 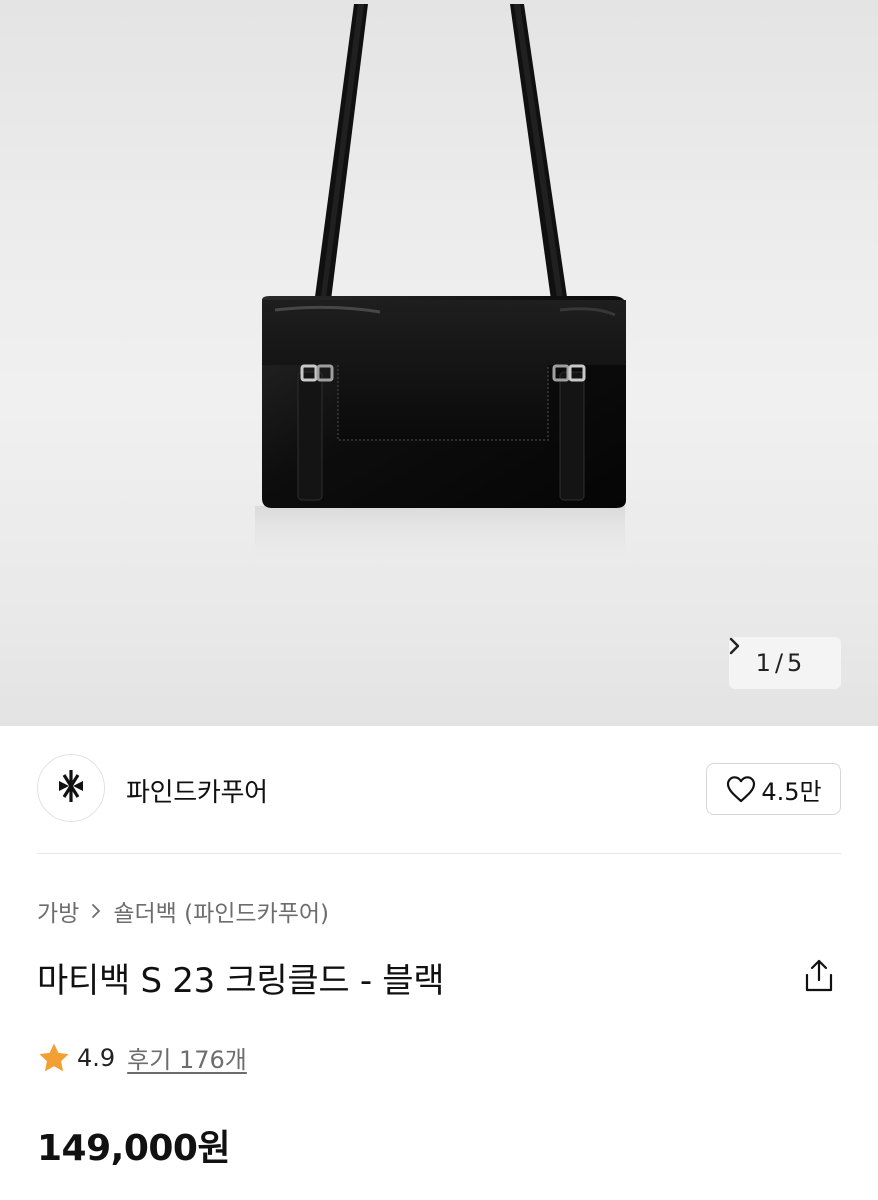 I want to click on reviews-link: 후기 176개, so click(x=187, y=1057).